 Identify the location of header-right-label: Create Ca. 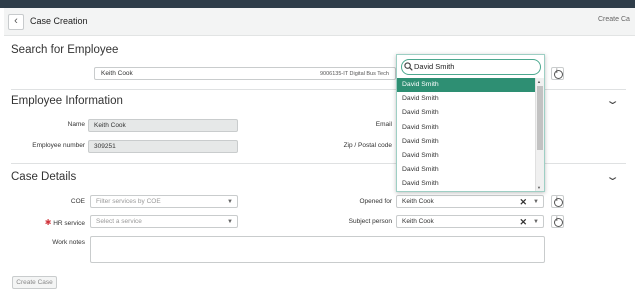
(614, 19).